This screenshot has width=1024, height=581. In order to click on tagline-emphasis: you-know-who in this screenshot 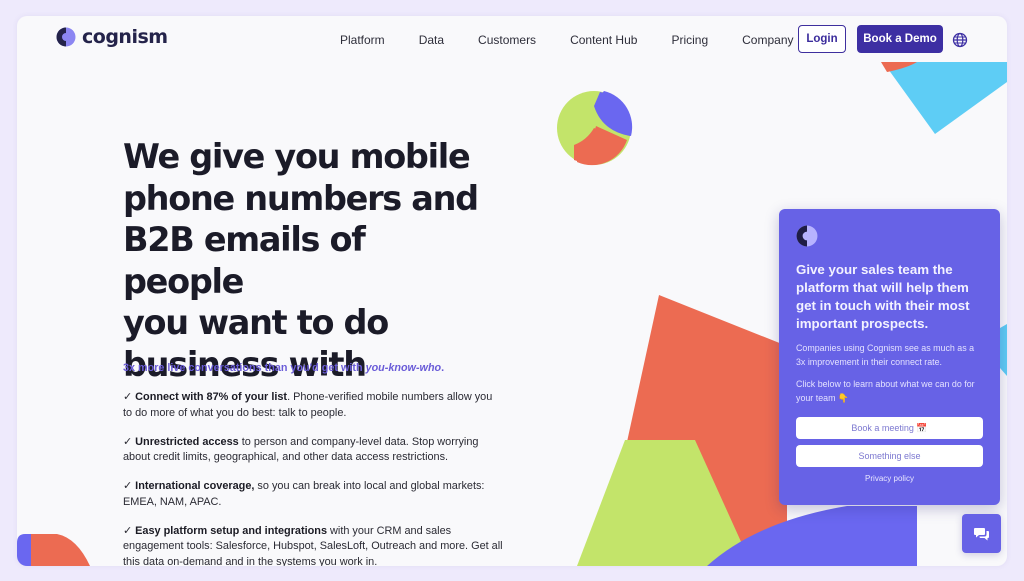, I will do `click(403, 368)`.